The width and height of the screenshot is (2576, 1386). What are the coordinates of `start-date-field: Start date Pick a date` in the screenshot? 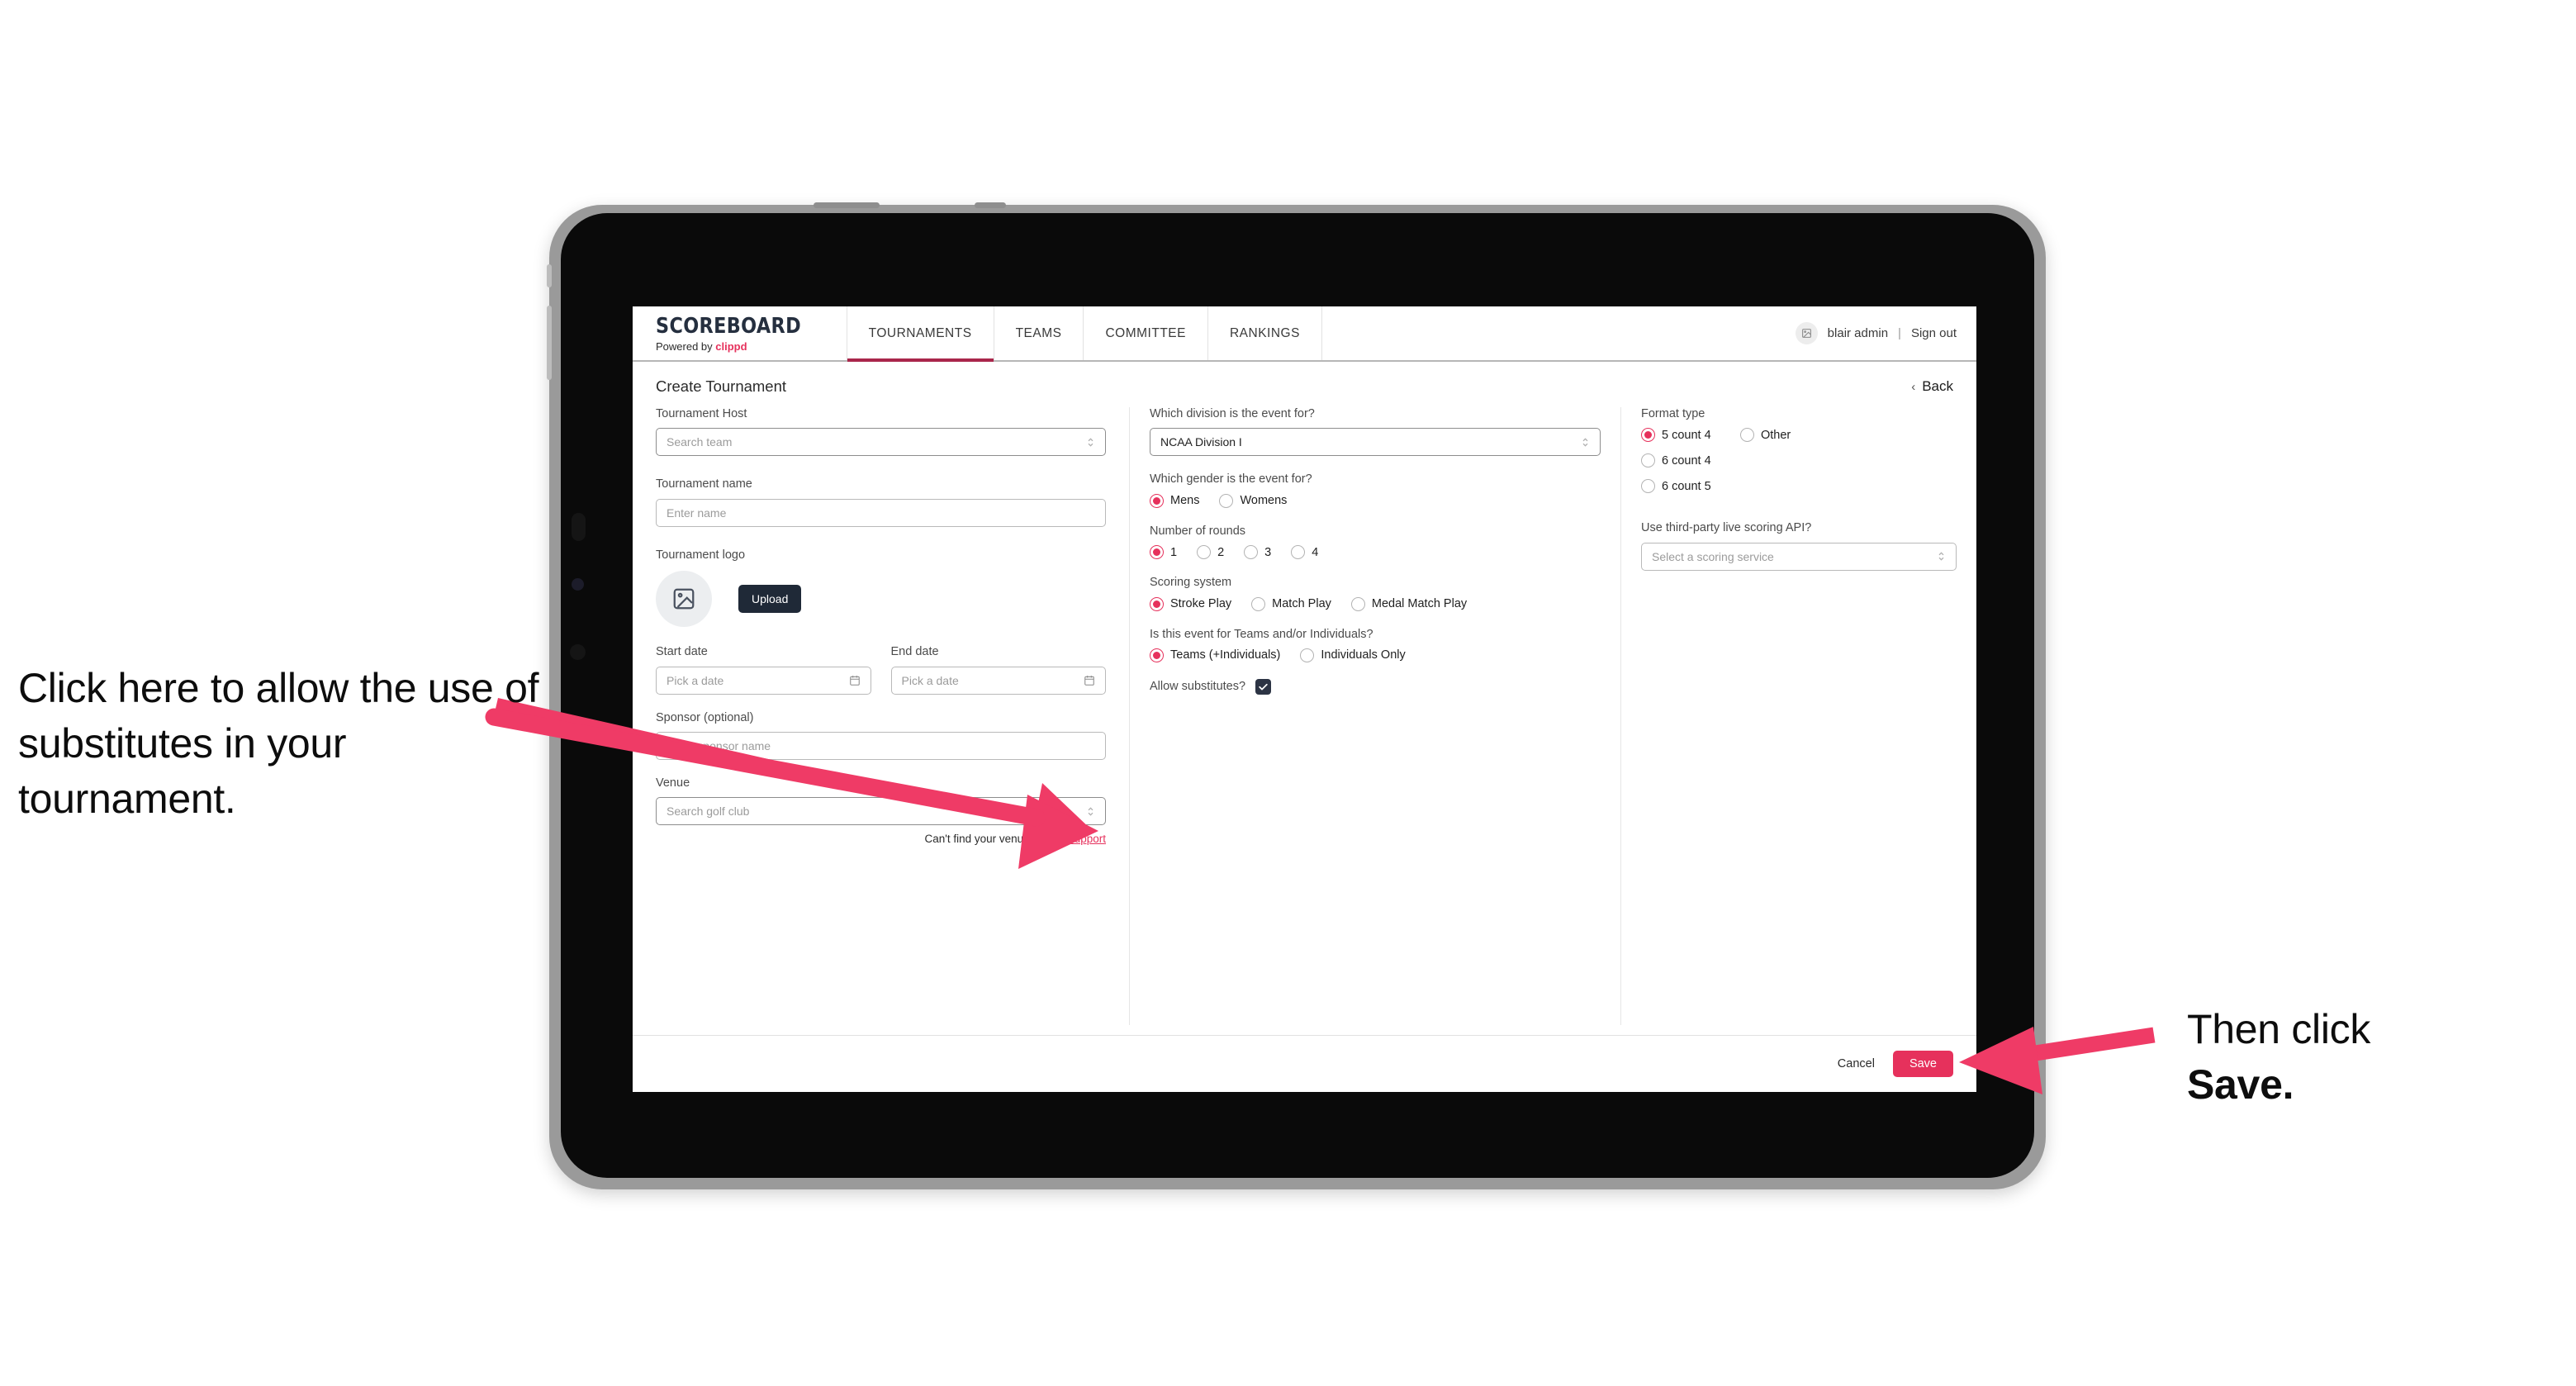 It's located at (763, 670).